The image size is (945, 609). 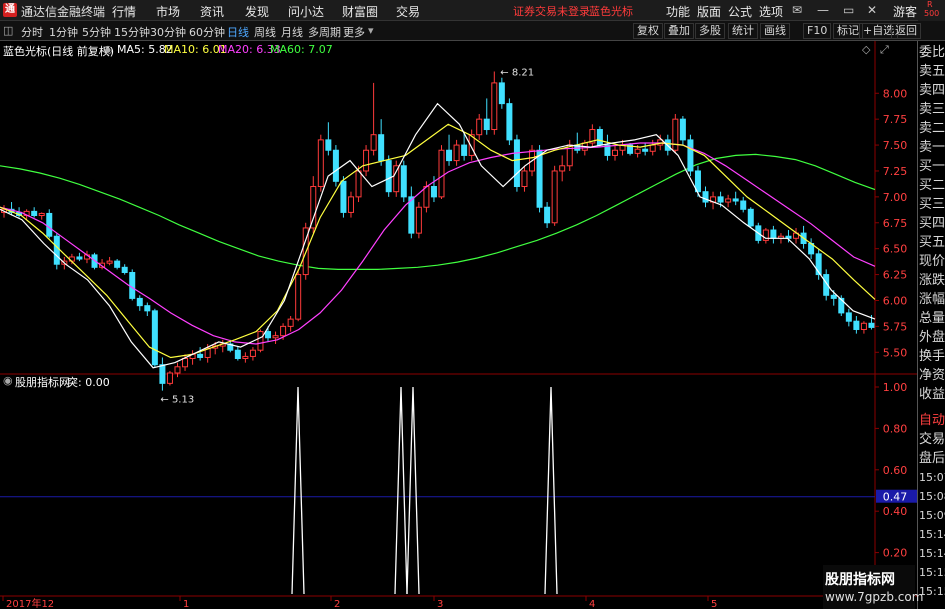 What do you see at coordinates (740, 11) in the screenshot?
I see `menu-formula: 公式` at bounding box center [740, 11].